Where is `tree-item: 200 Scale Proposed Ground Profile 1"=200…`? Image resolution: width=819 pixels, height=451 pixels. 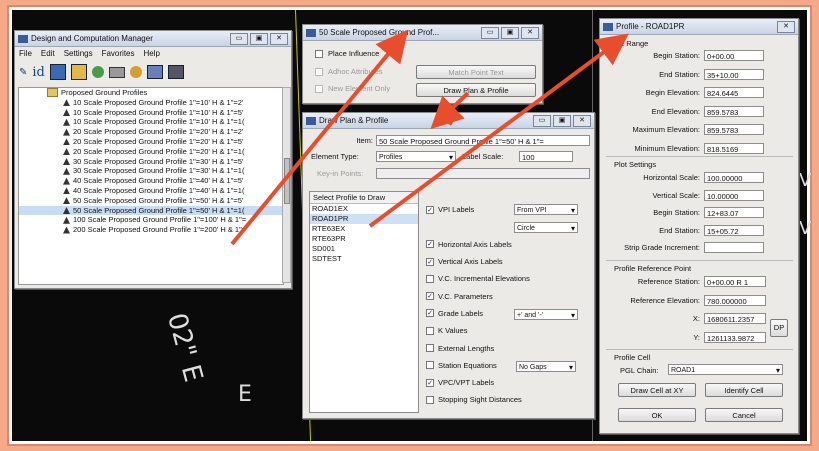
tree-item: 200 Scale Proposed Ground Profile 1"=200… is located at coordinates (151, 230).